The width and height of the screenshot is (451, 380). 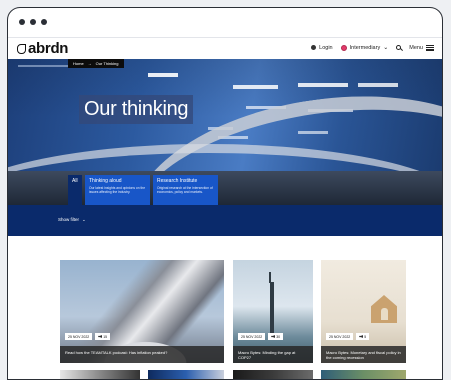 What do you see at coordinates (326, 47) in the screenshot?
I see `login-label: Login` at bounding box center [326, 47].